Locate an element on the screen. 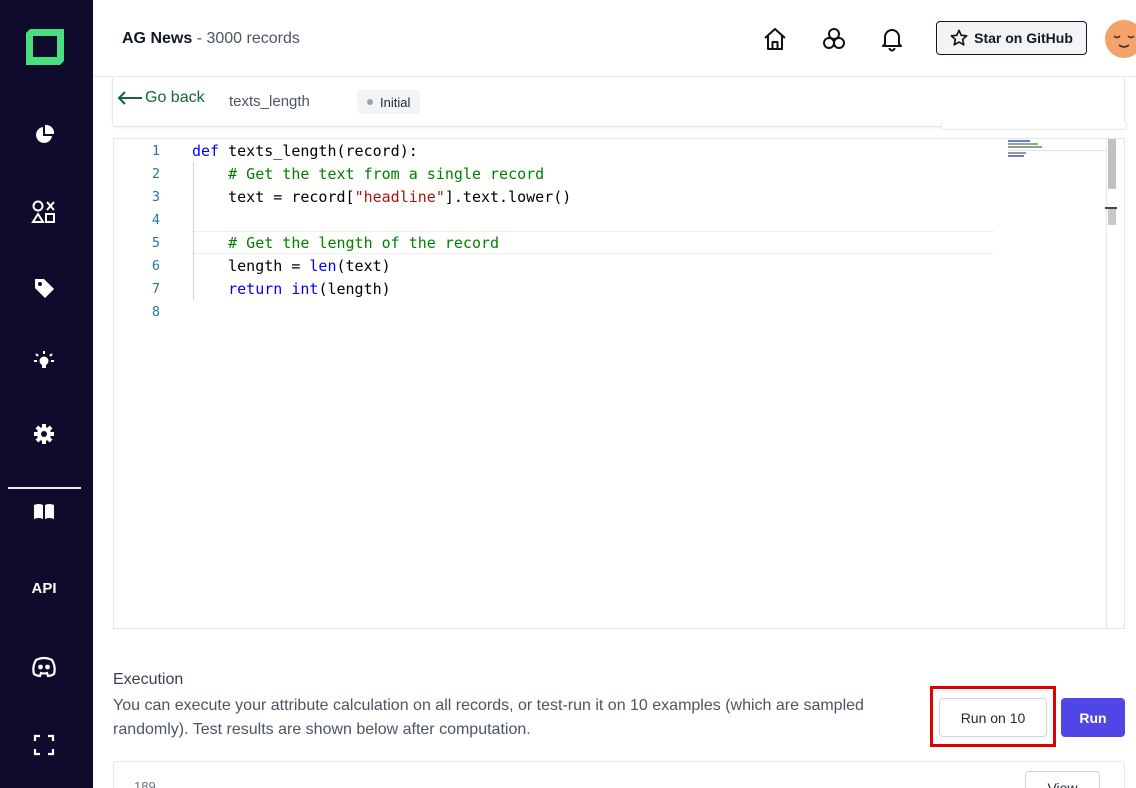  state-badge: Initial is located at coordinates (389, 102).